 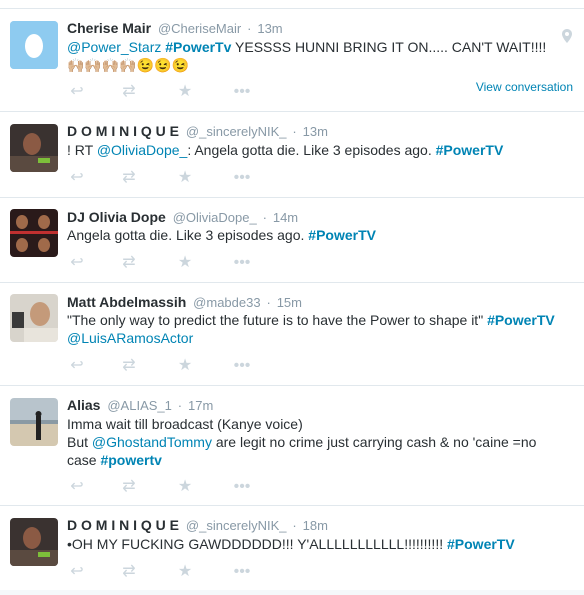 What do you see at coordinates (128, 65) in the screenshot?
I see `emoji-line: 🙌🏼🙌🏼🙌🏼🙌🏼😉😉😉` at bounding box center [128, 65].